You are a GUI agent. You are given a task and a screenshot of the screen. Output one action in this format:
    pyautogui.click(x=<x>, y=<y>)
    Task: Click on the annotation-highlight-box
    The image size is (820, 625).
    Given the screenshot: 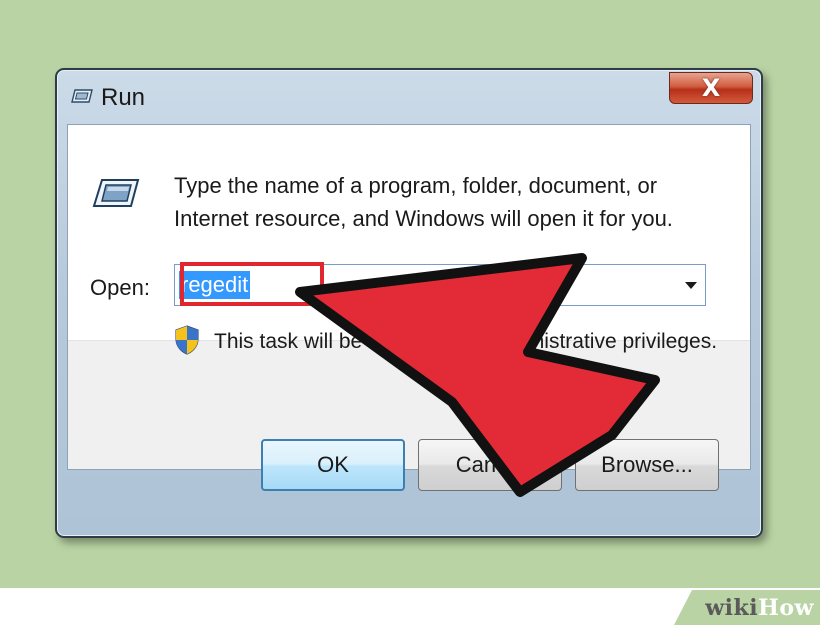 What is the action you would take?
    pyautogui.click(x=252, y=284)
    